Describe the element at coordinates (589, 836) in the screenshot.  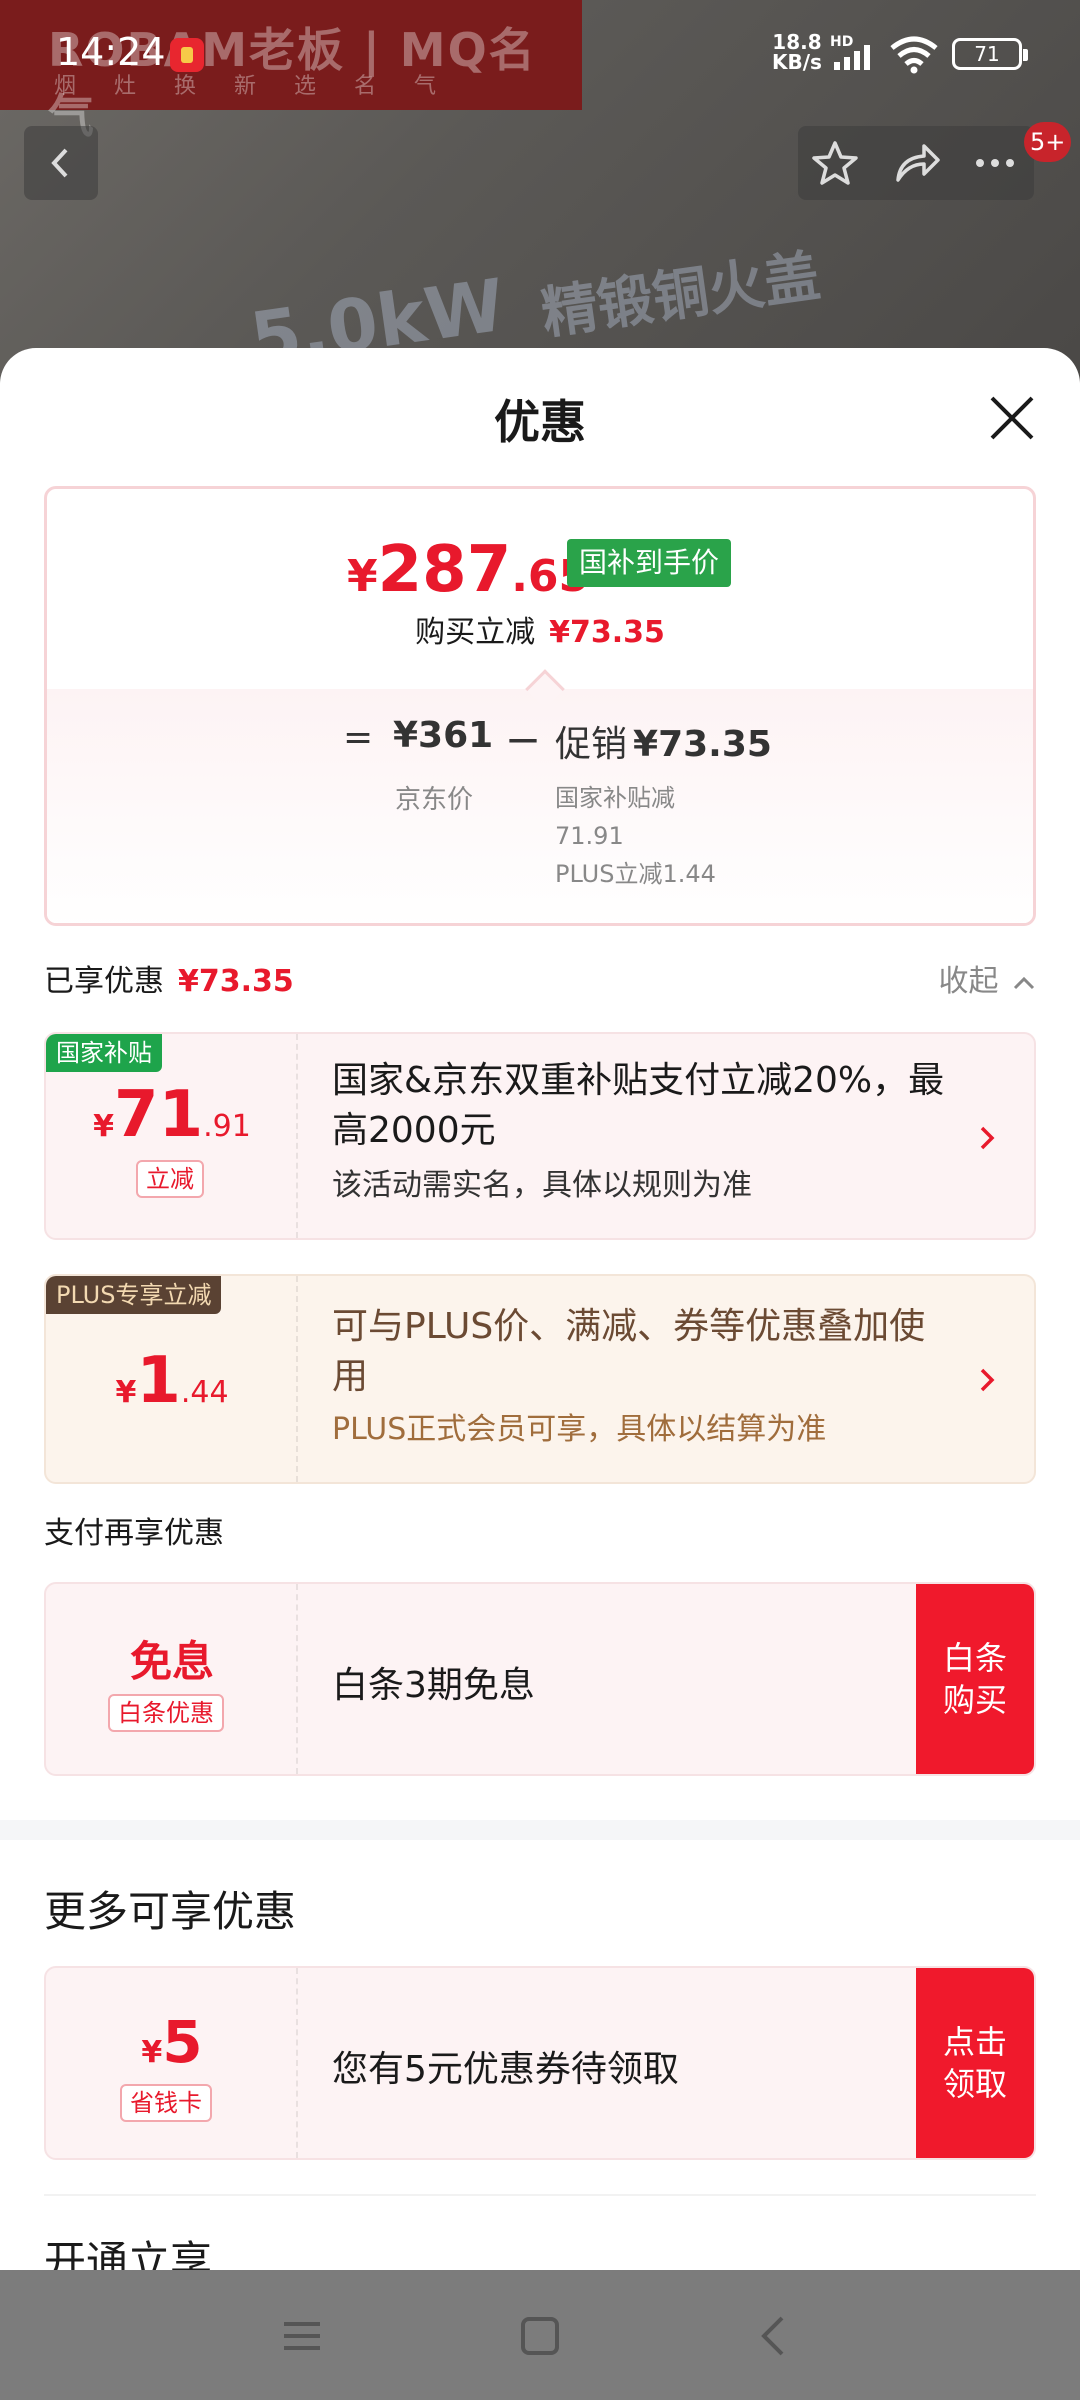
I see `promotion-detail-subsidy-amount: 71.91` at that location.